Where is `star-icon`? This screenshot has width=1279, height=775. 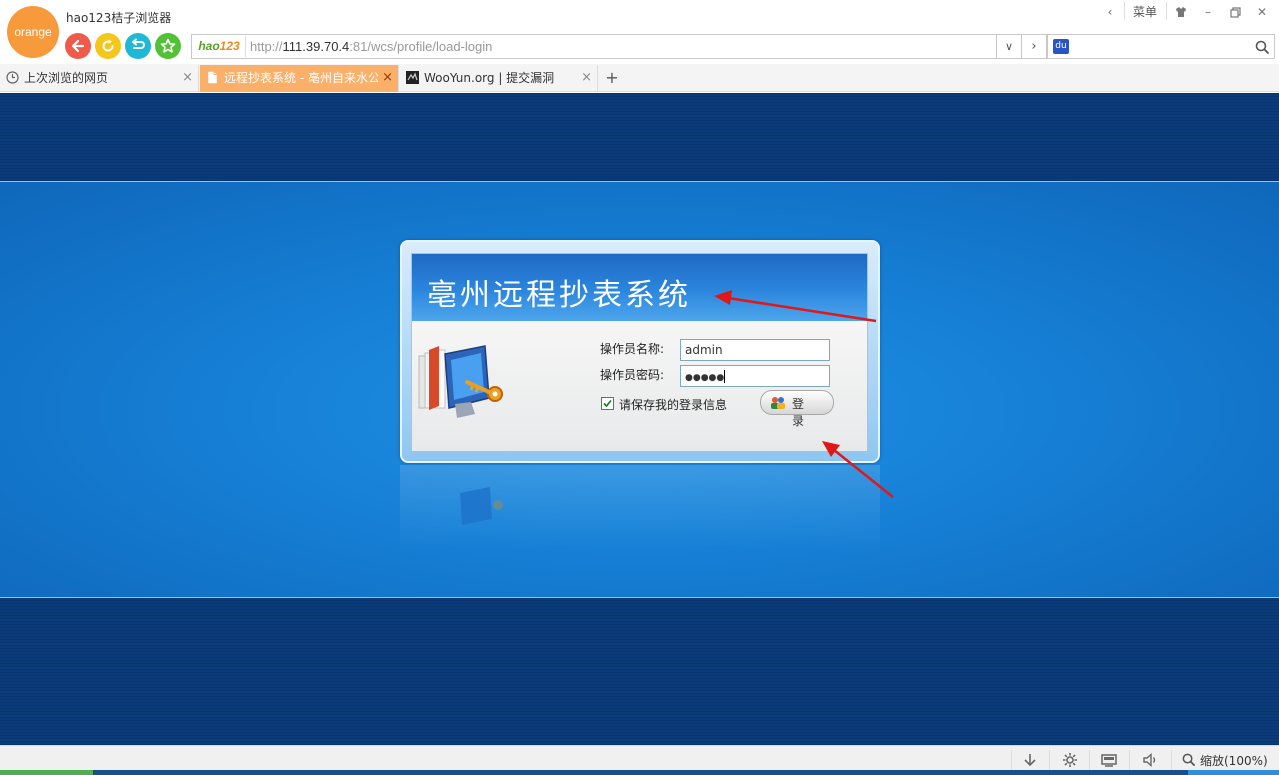 star-icon is located at coordinates (168, 45).